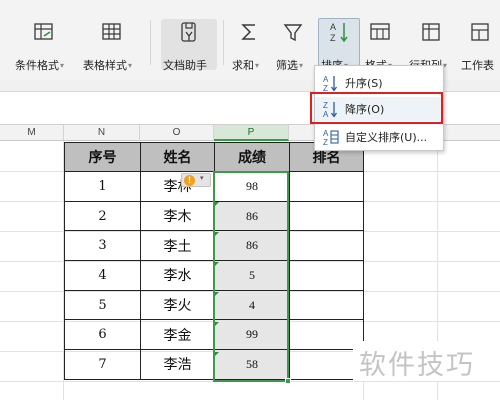 The height and width of the screenshot is (400, 500). What do you see at coordinates (293, 32) in the screenshot?
I see `filter-icon` at bounding box center [293, 32].